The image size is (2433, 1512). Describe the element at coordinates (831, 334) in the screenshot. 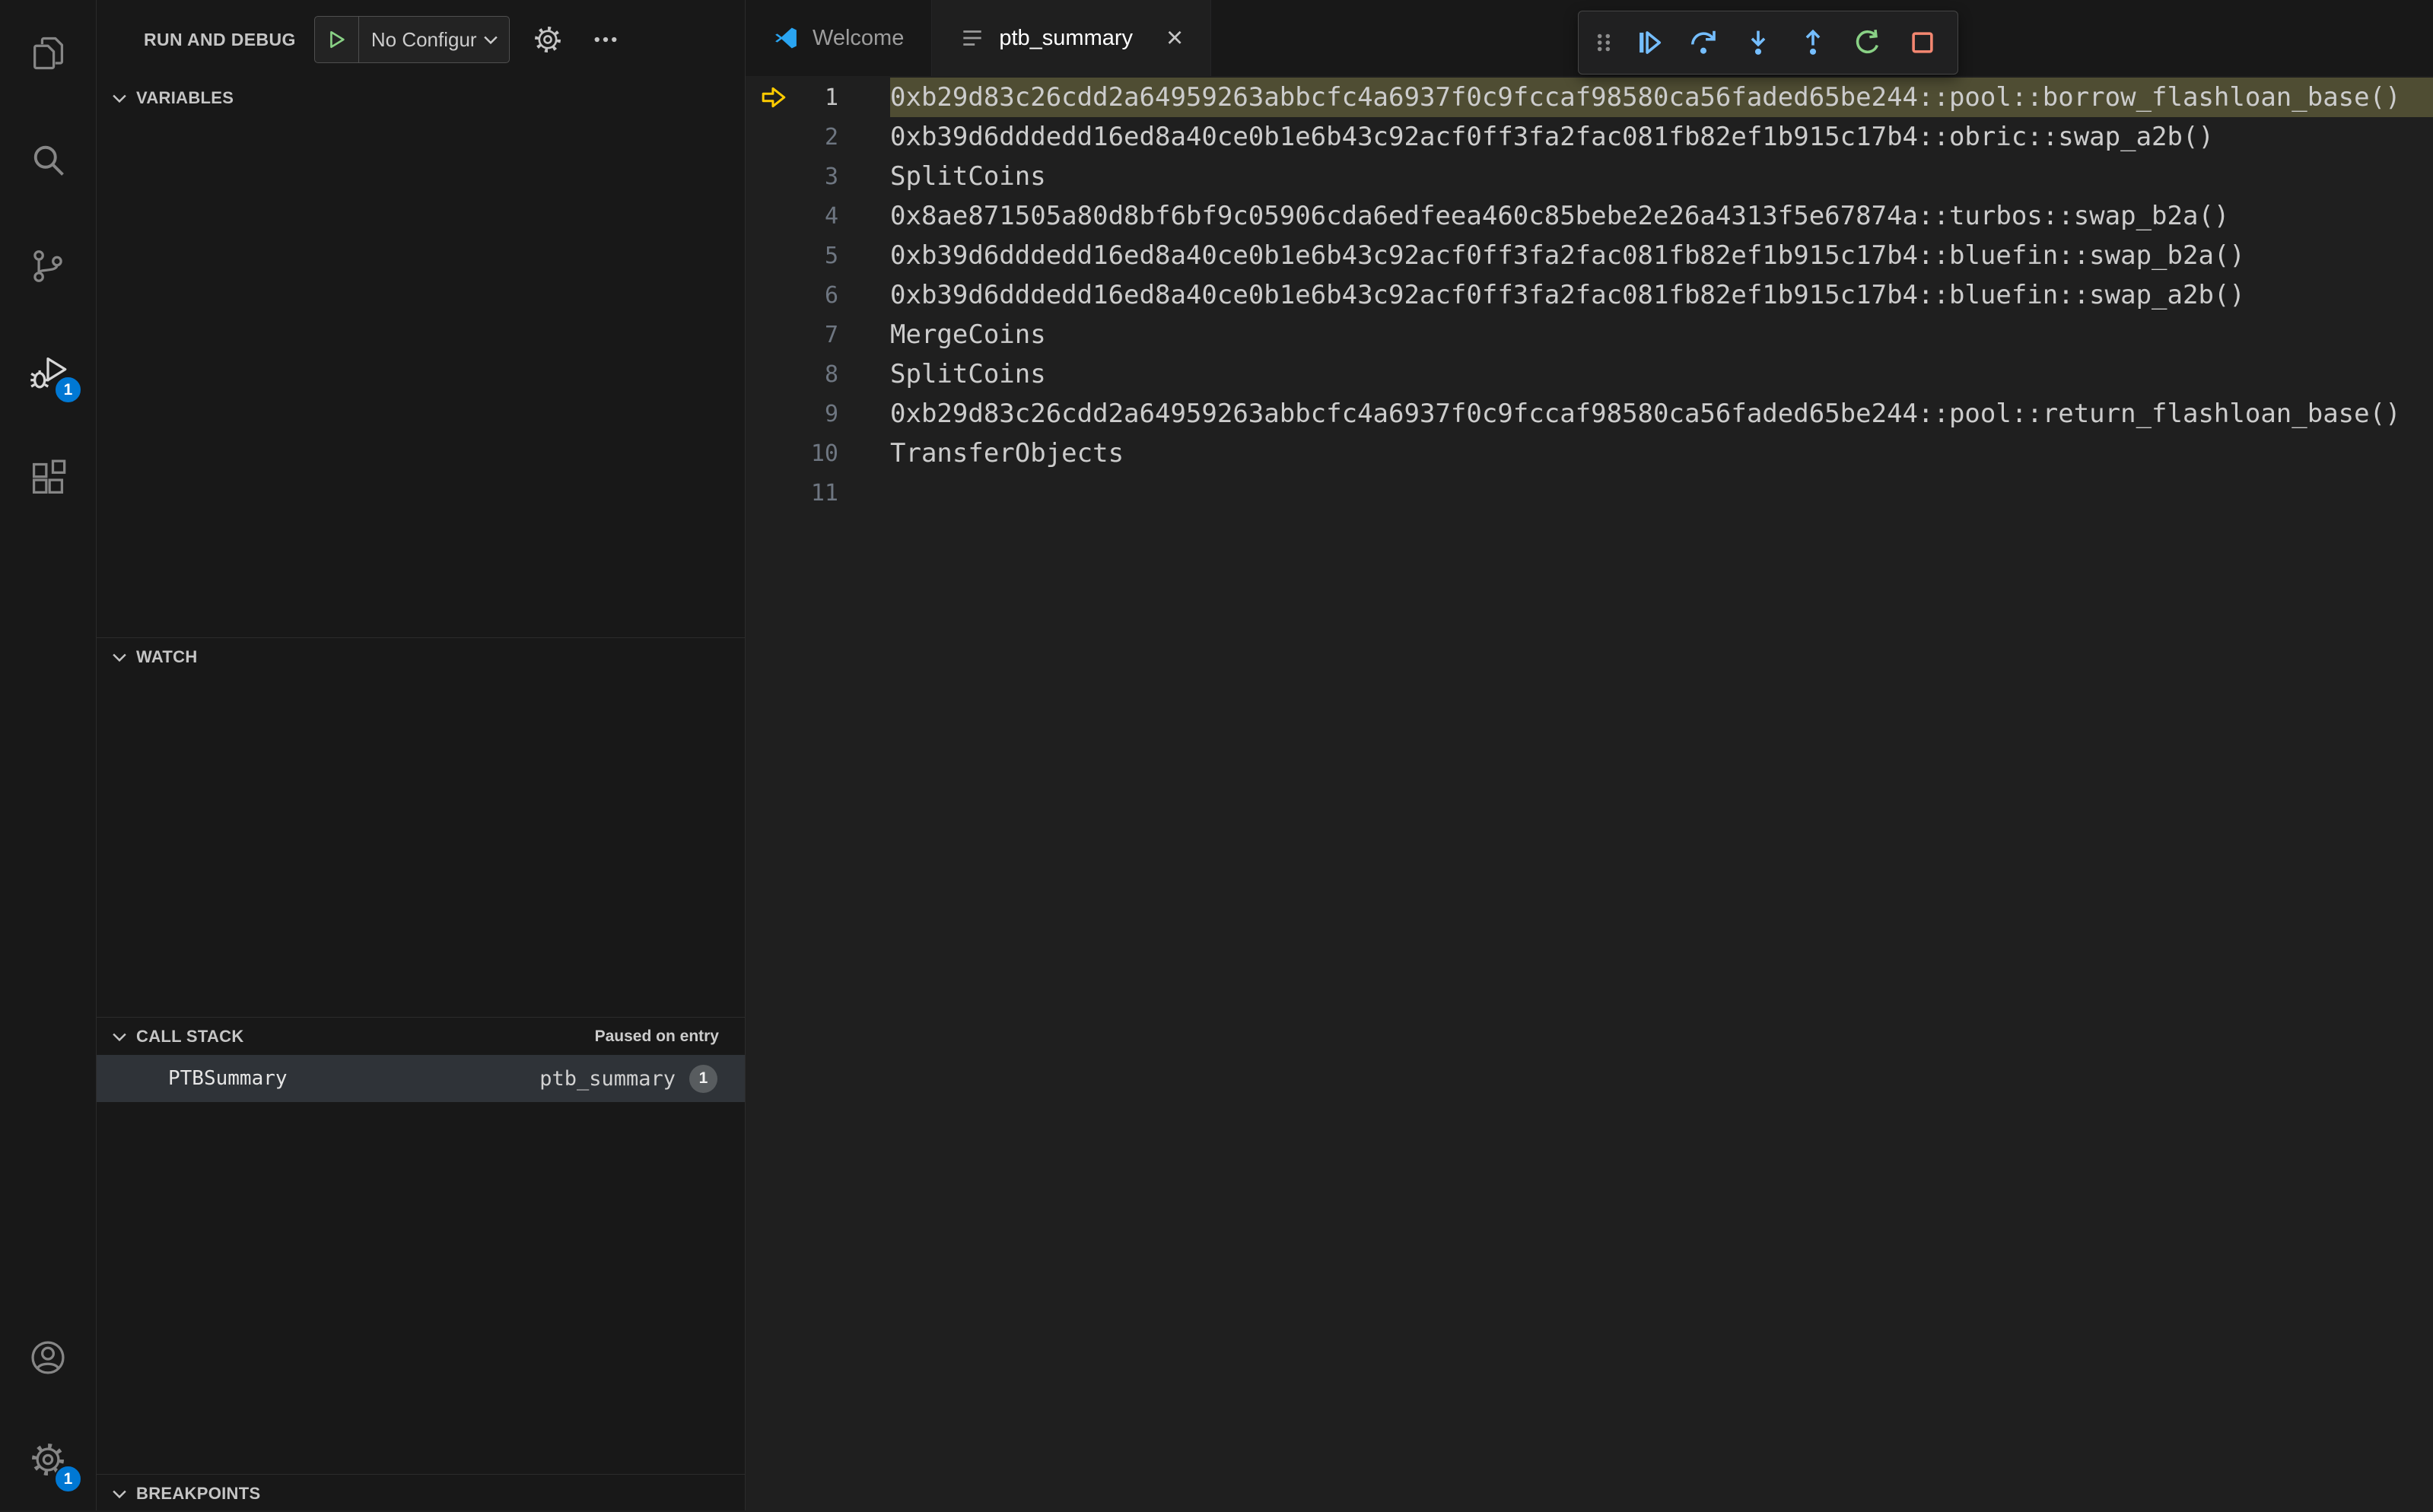

I see `line-number: 7` at that location.